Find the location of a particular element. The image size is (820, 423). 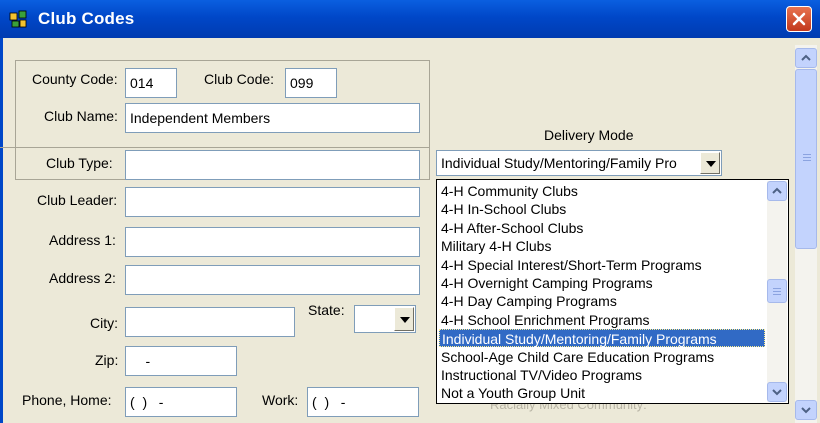

window-scroll-down-button is located at coordinates (806, 410).